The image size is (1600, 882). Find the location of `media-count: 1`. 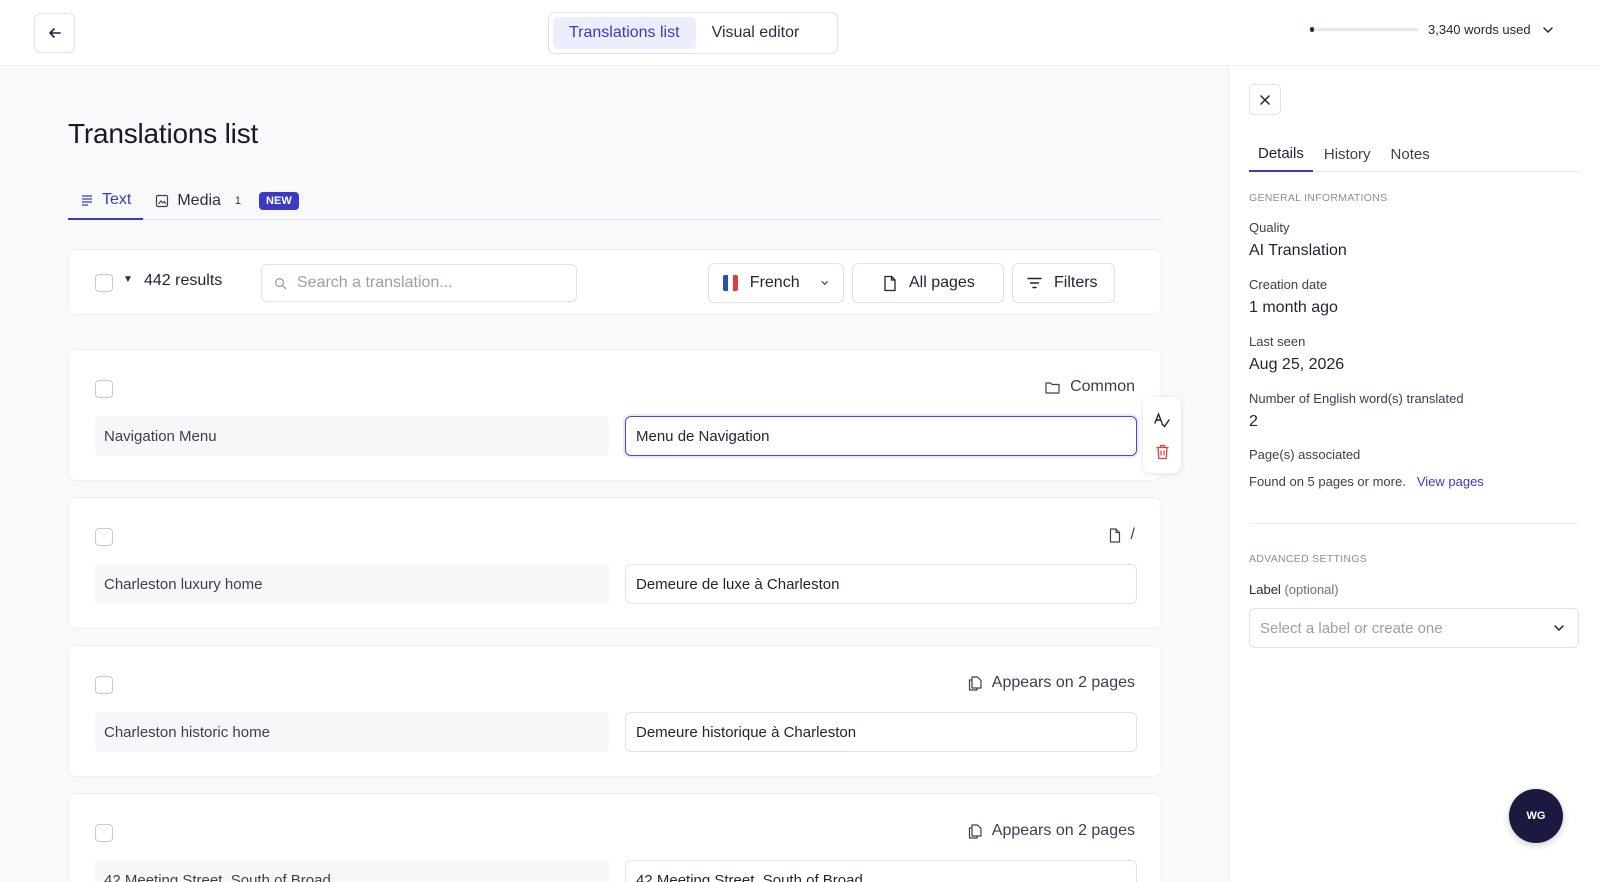

media-count: 1 is located at coordinates (238, 201).